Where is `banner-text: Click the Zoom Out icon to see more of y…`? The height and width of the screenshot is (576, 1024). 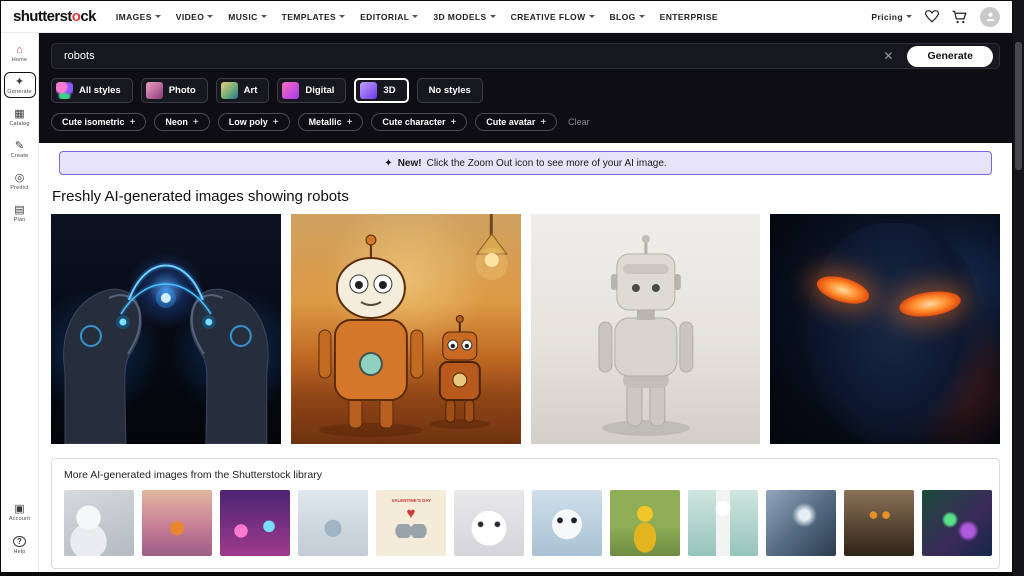 banner-text: Click the Zoom Out icon to see more of y… is located at coordinates (546, 163).